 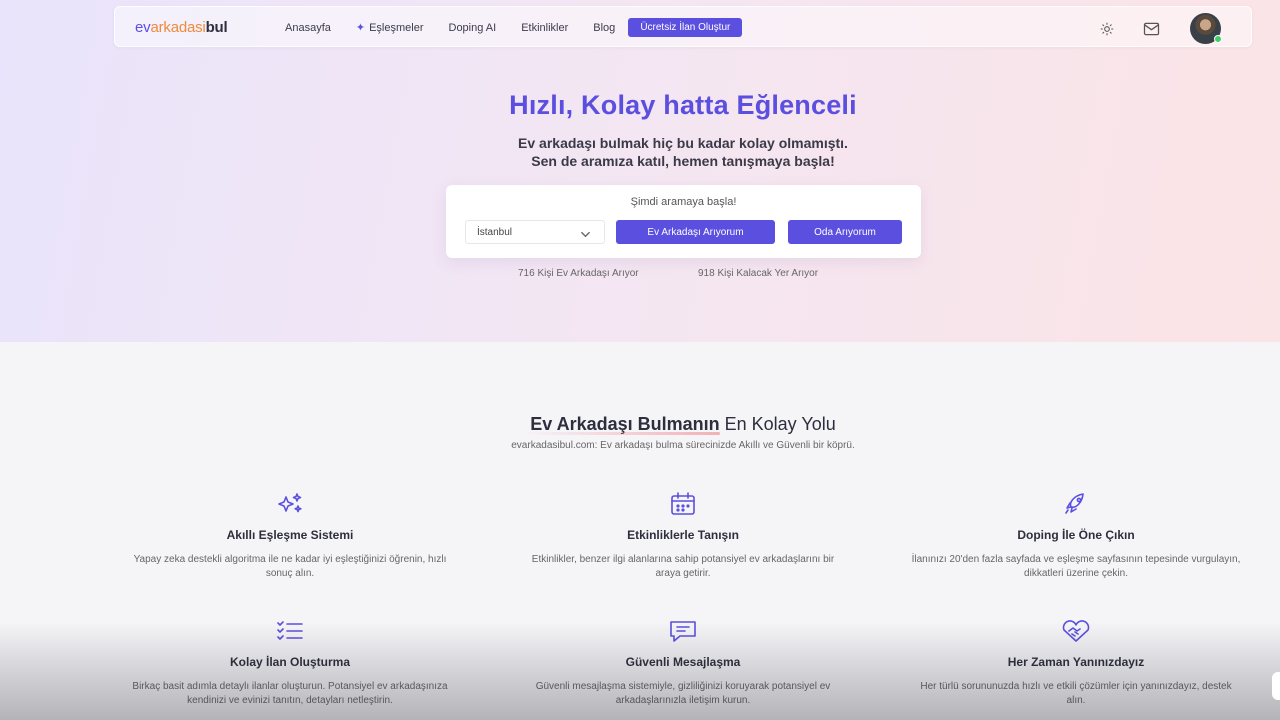 I want to click on mail-icon, so click(x=1151, y=29).